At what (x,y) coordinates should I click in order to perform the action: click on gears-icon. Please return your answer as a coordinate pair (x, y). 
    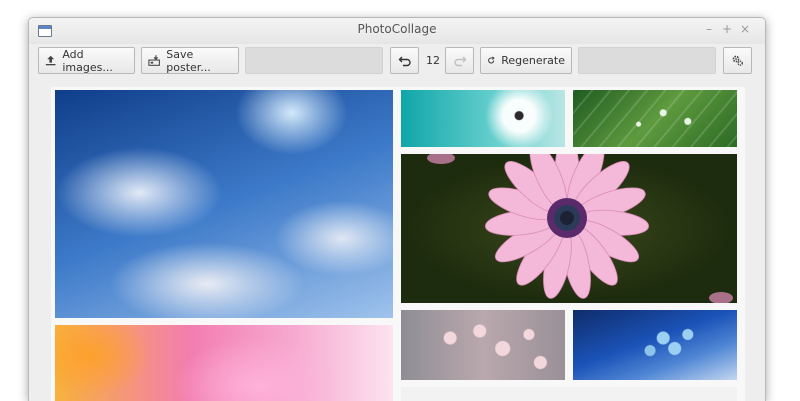
    Looking at the image, I should click on (737, 60).